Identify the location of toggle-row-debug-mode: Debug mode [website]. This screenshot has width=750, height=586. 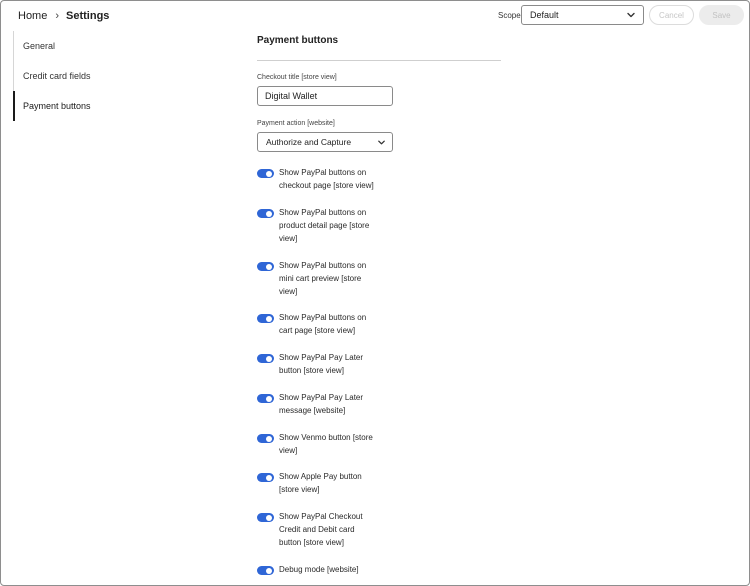
(327, 570).